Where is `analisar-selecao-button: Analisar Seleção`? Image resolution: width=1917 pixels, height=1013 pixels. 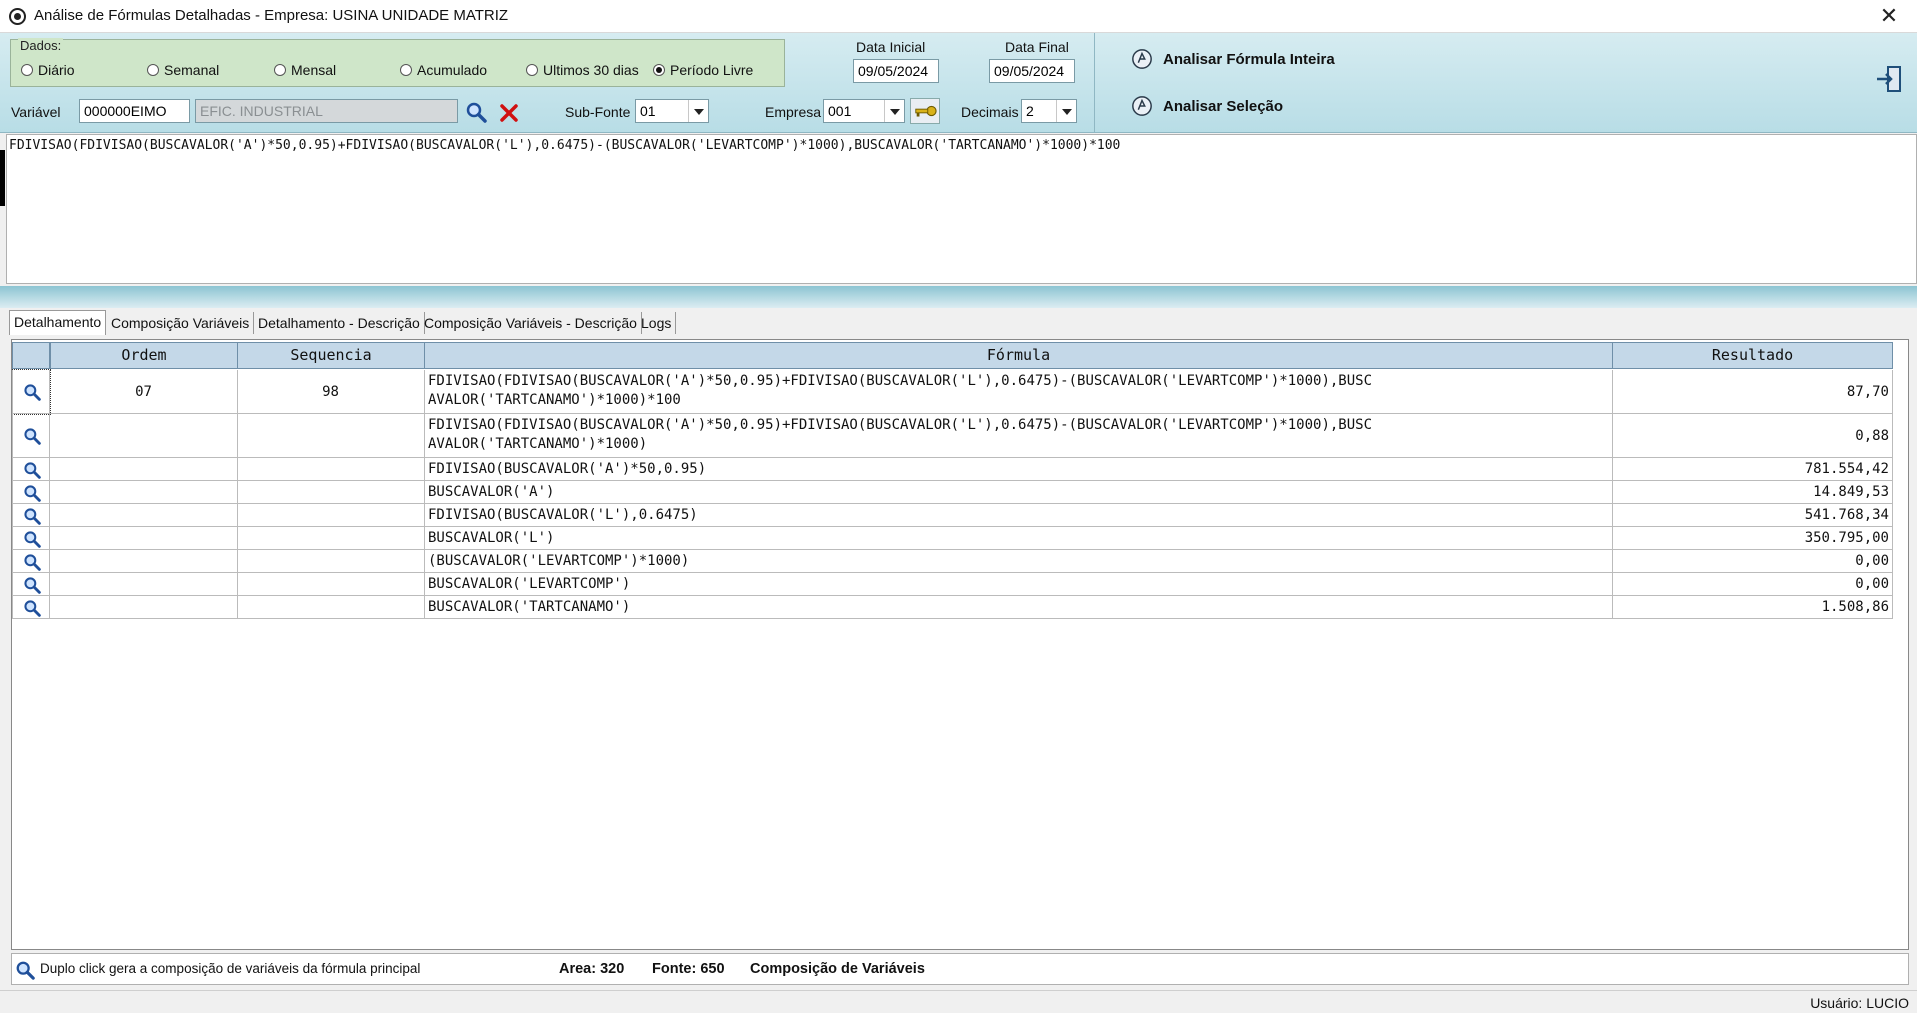 analisar-selecao-button: Analisar Seleção is located at coordinates (1223, 106).